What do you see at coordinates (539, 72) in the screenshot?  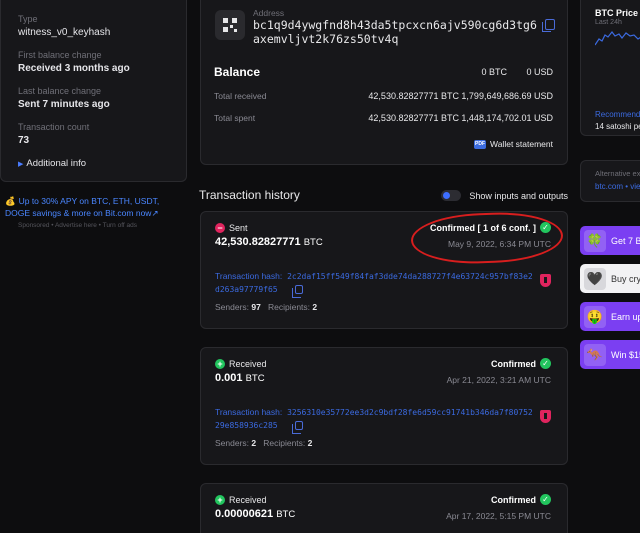 I see `balance-usd: 0 USD` at bounding box center [539, 72].